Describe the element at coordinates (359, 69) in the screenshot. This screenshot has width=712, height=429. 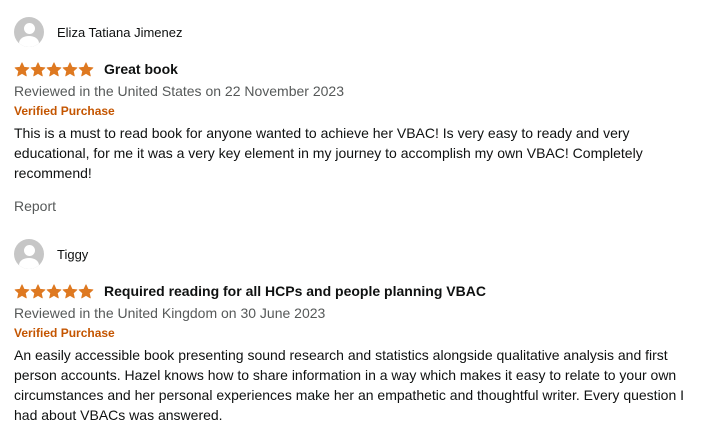
I see `rating-row: Great book` at that location.